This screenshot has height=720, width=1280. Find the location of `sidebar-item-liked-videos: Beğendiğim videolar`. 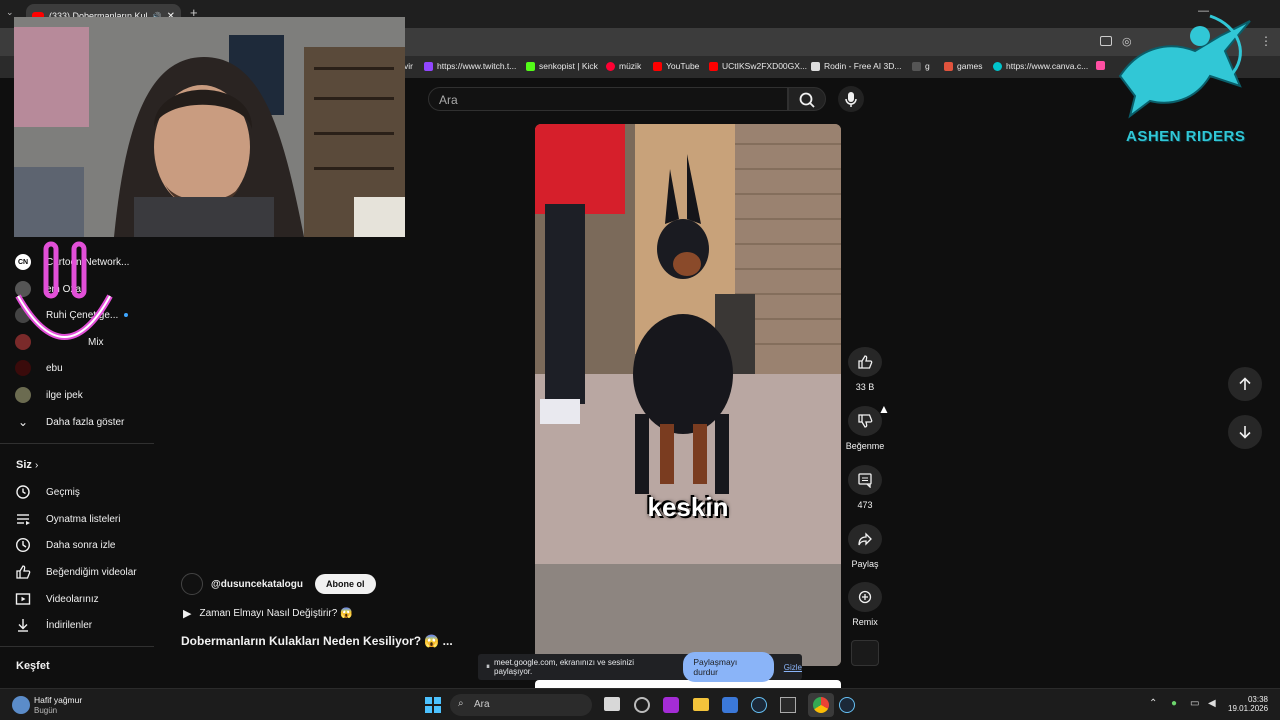

sidebar-item-liked-videos: Beğendiğim videolar is located at coordinates (84, 572).